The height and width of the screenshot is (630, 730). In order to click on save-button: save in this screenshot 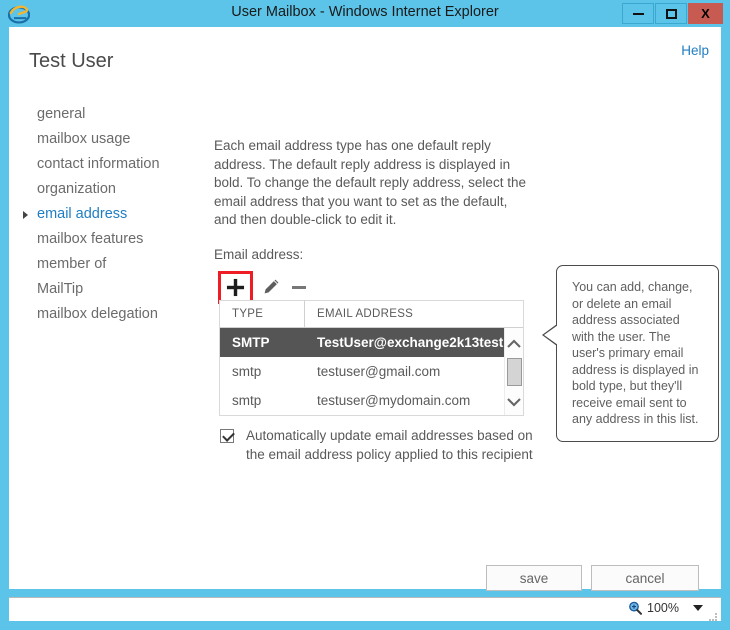, I will do `click(534, 578)`.